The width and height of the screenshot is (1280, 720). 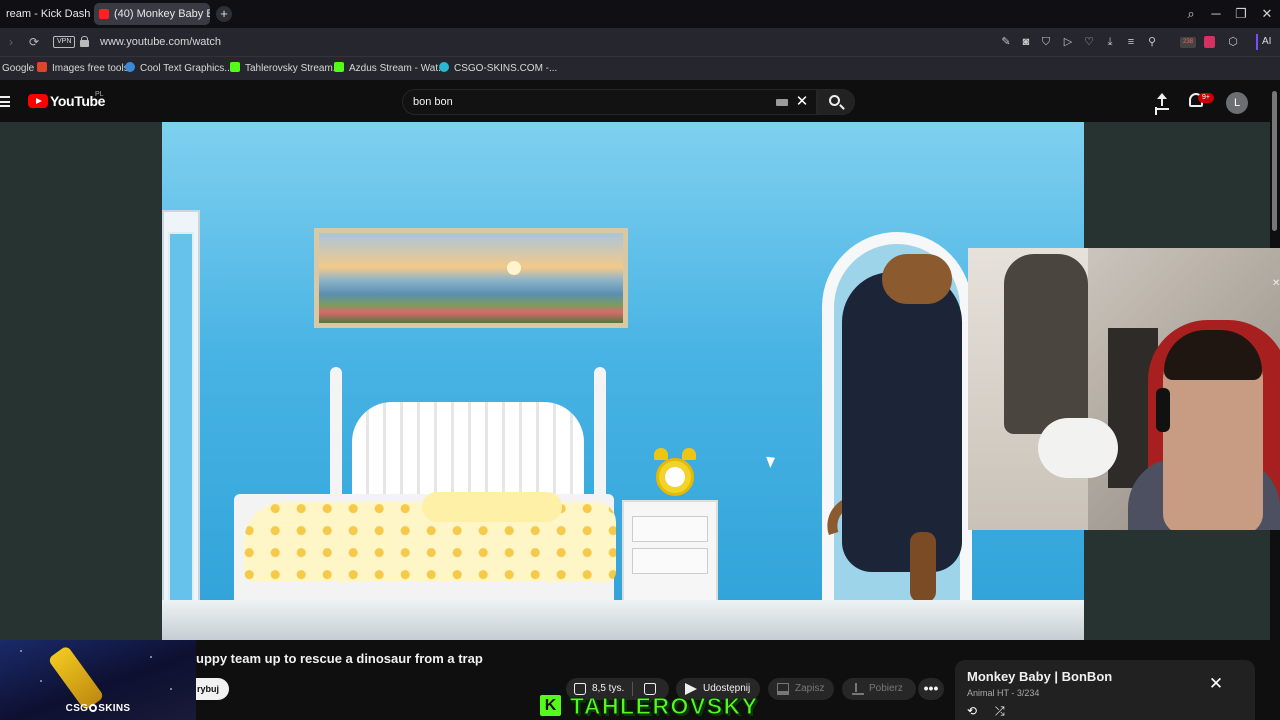 What do you see at coordinates (5, 101) in the screenshot?
I see `hamburger-menu-icon` at bounding box center [5, 101].